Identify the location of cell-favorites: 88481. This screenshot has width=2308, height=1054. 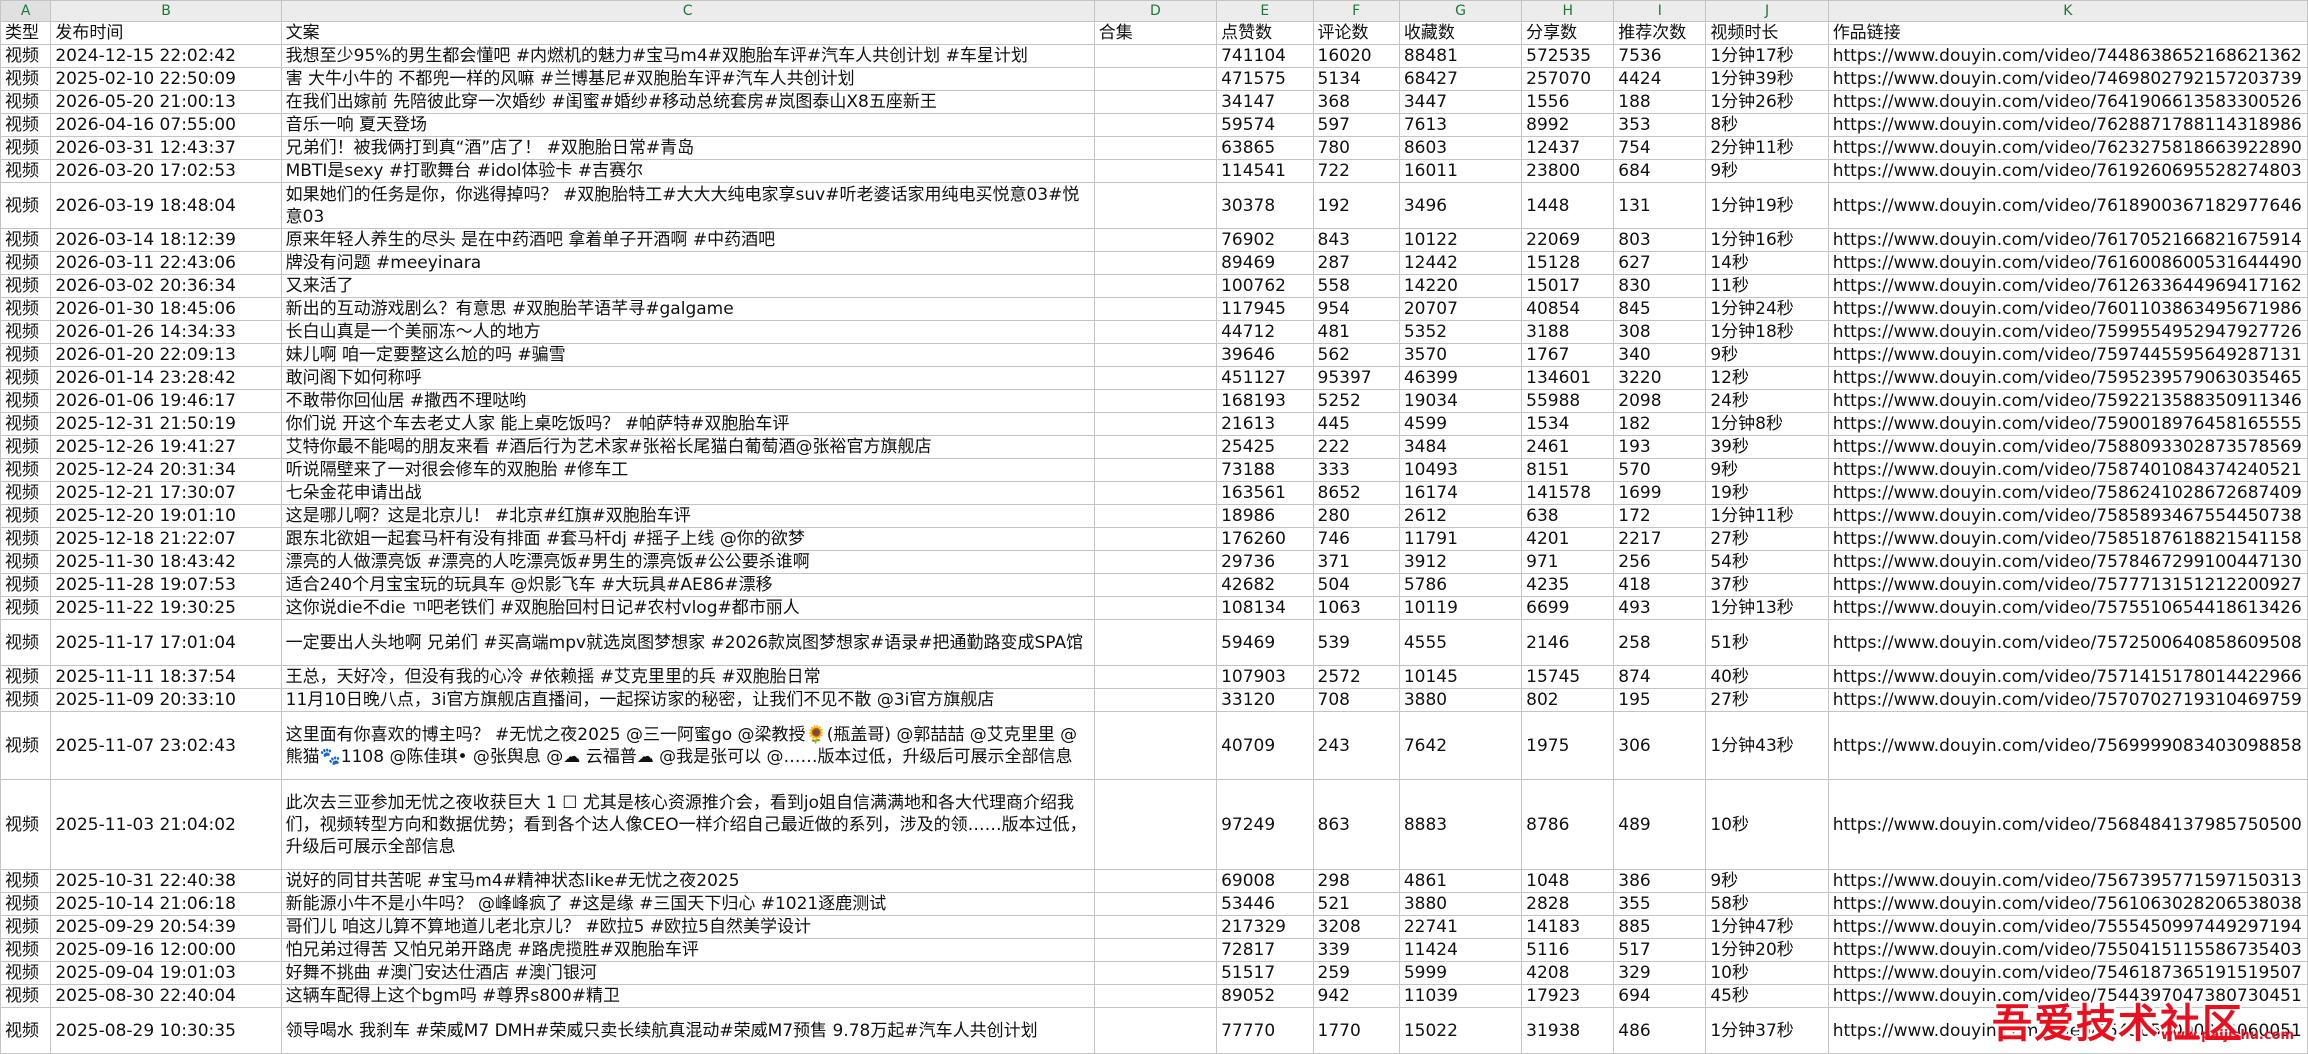
(1460, 56).